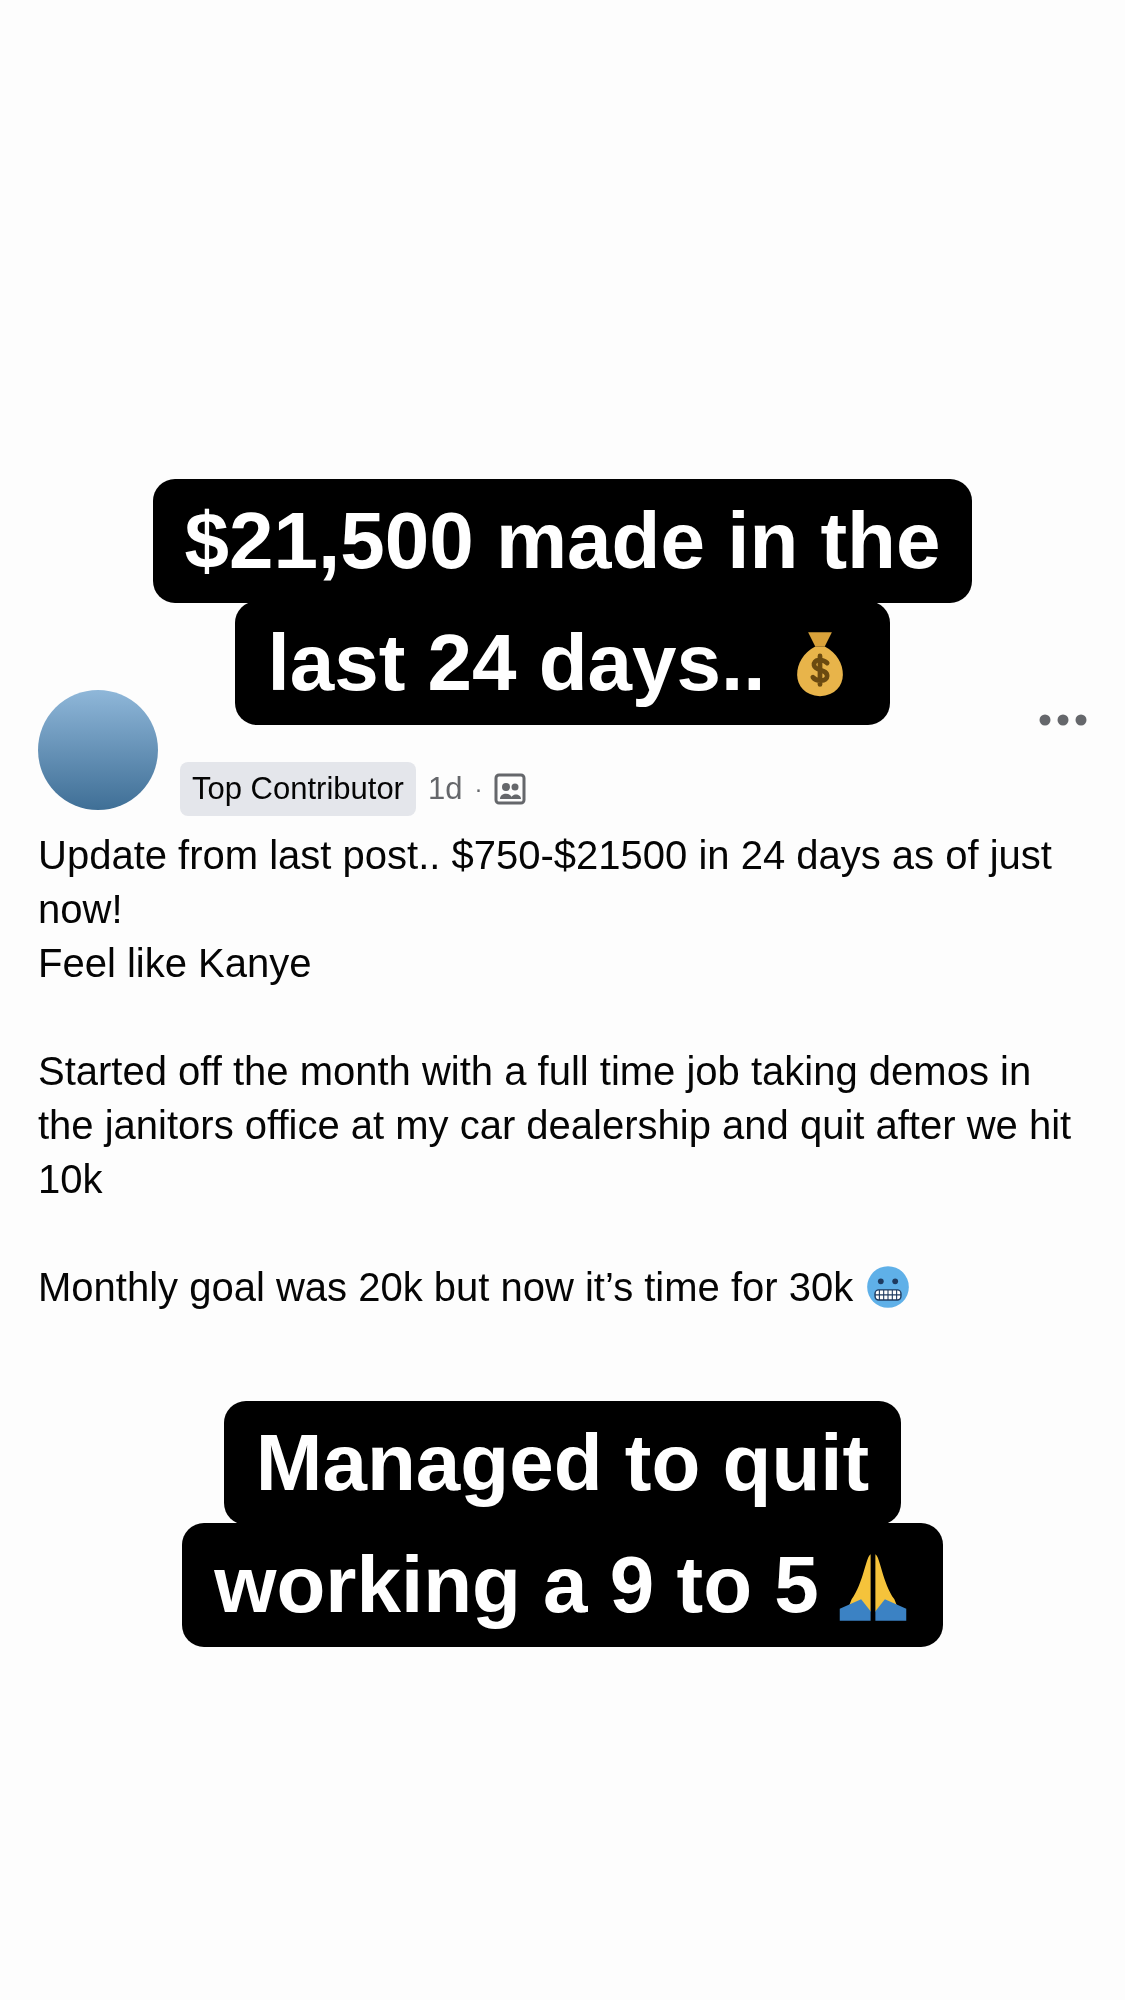  I want to click on post-text: Monthly goal was 20k but now it’s time for 30k, so click(446, 1288).